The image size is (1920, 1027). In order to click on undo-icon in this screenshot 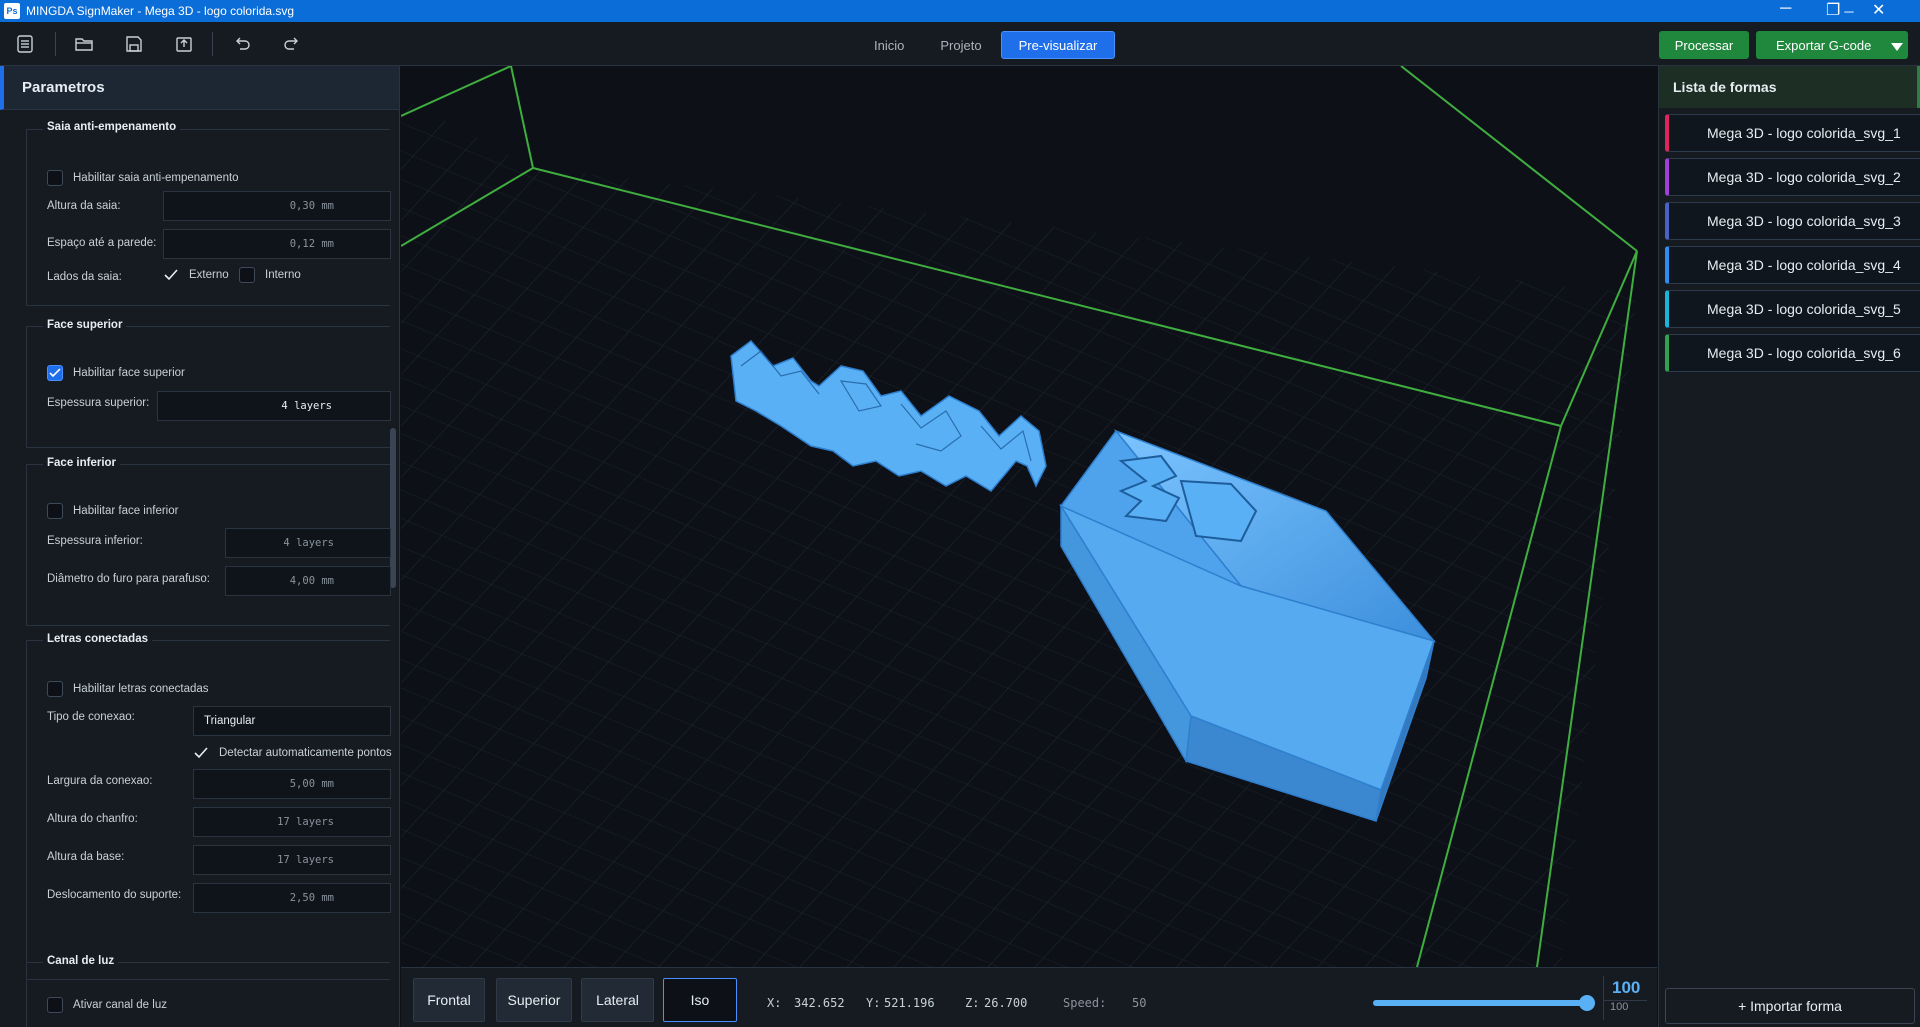, I will do `click(242, 44)`.